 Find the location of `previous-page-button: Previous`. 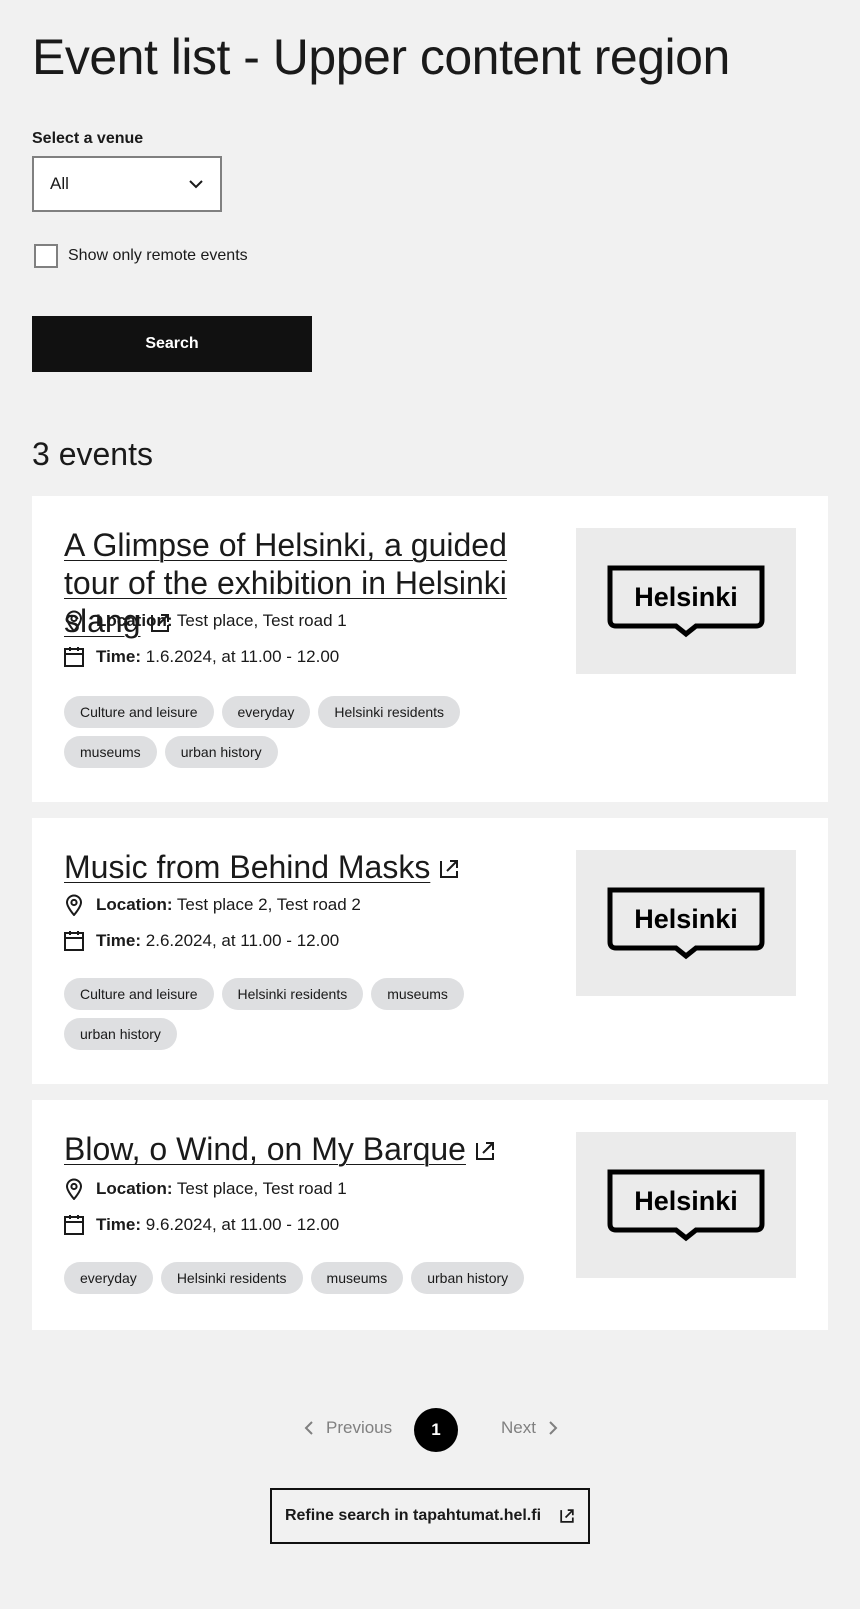

previous-page-button: Previous is located at coordinates (348, 1428).